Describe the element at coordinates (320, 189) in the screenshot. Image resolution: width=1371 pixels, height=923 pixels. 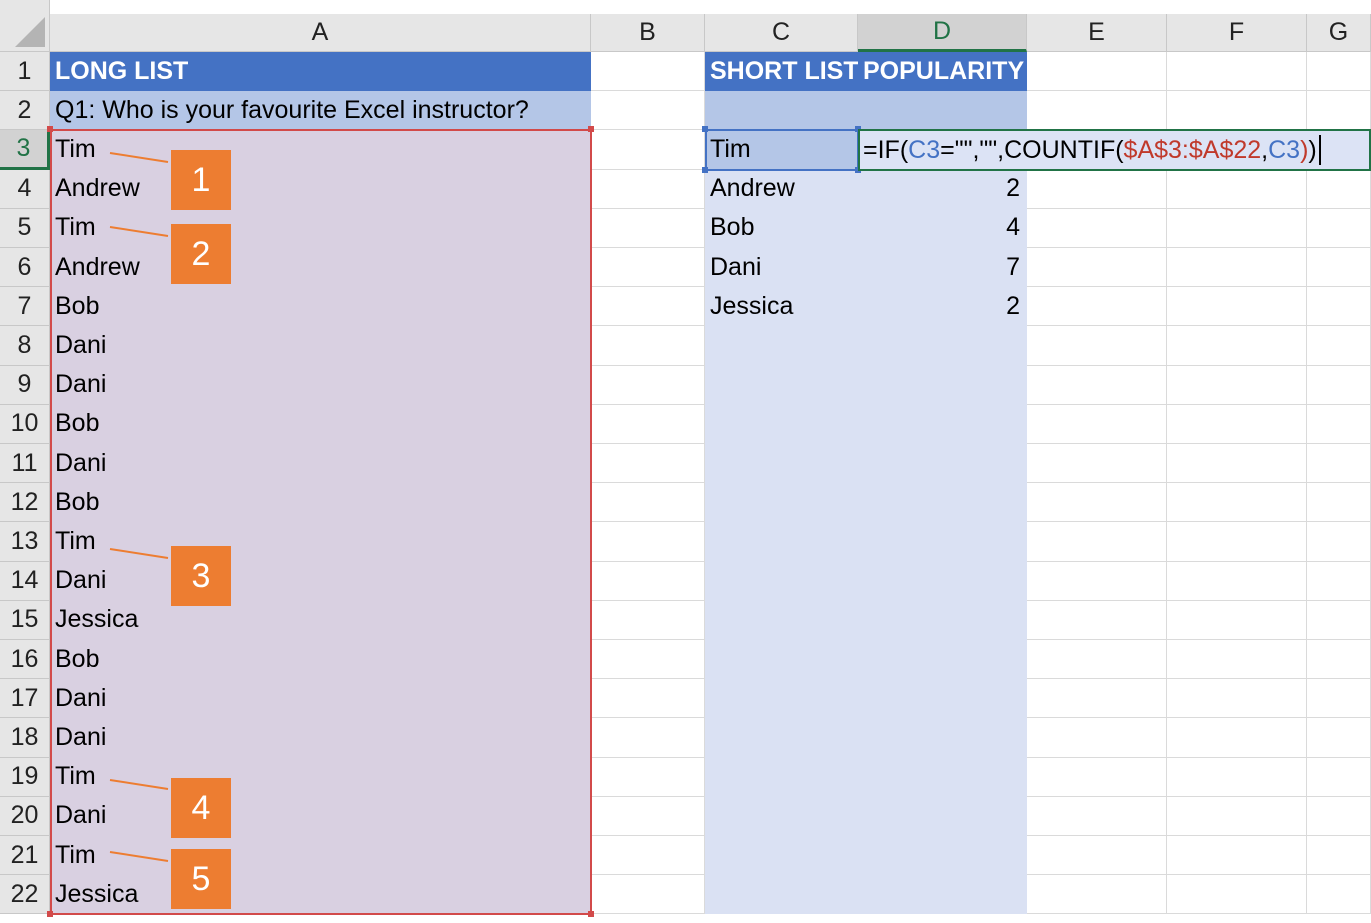
I see `cell-A4: Andrew` at that location.